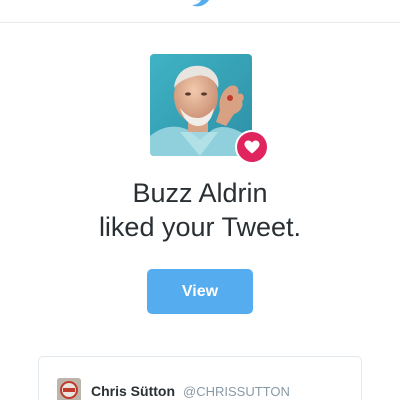  I want to click on notification-action-text: liked your Tweet., so click(200, 227).